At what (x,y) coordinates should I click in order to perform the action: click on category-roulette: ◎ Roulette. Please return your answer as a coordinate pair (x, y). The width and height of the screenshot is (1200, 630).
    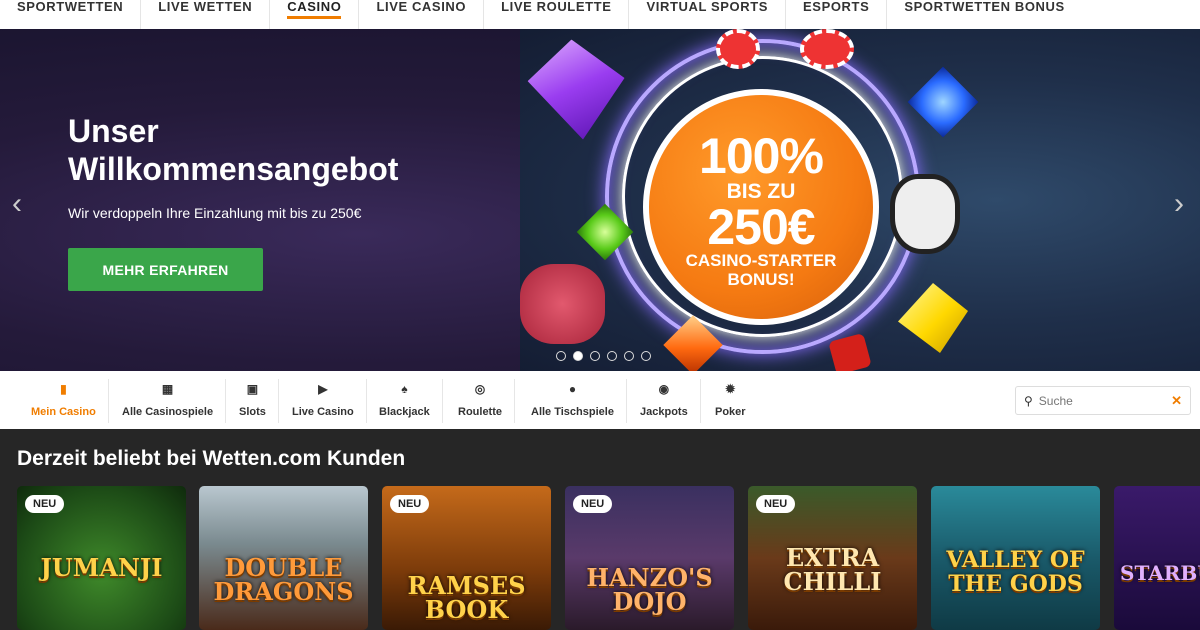
    Looking at the image, I should click on (480, 401).